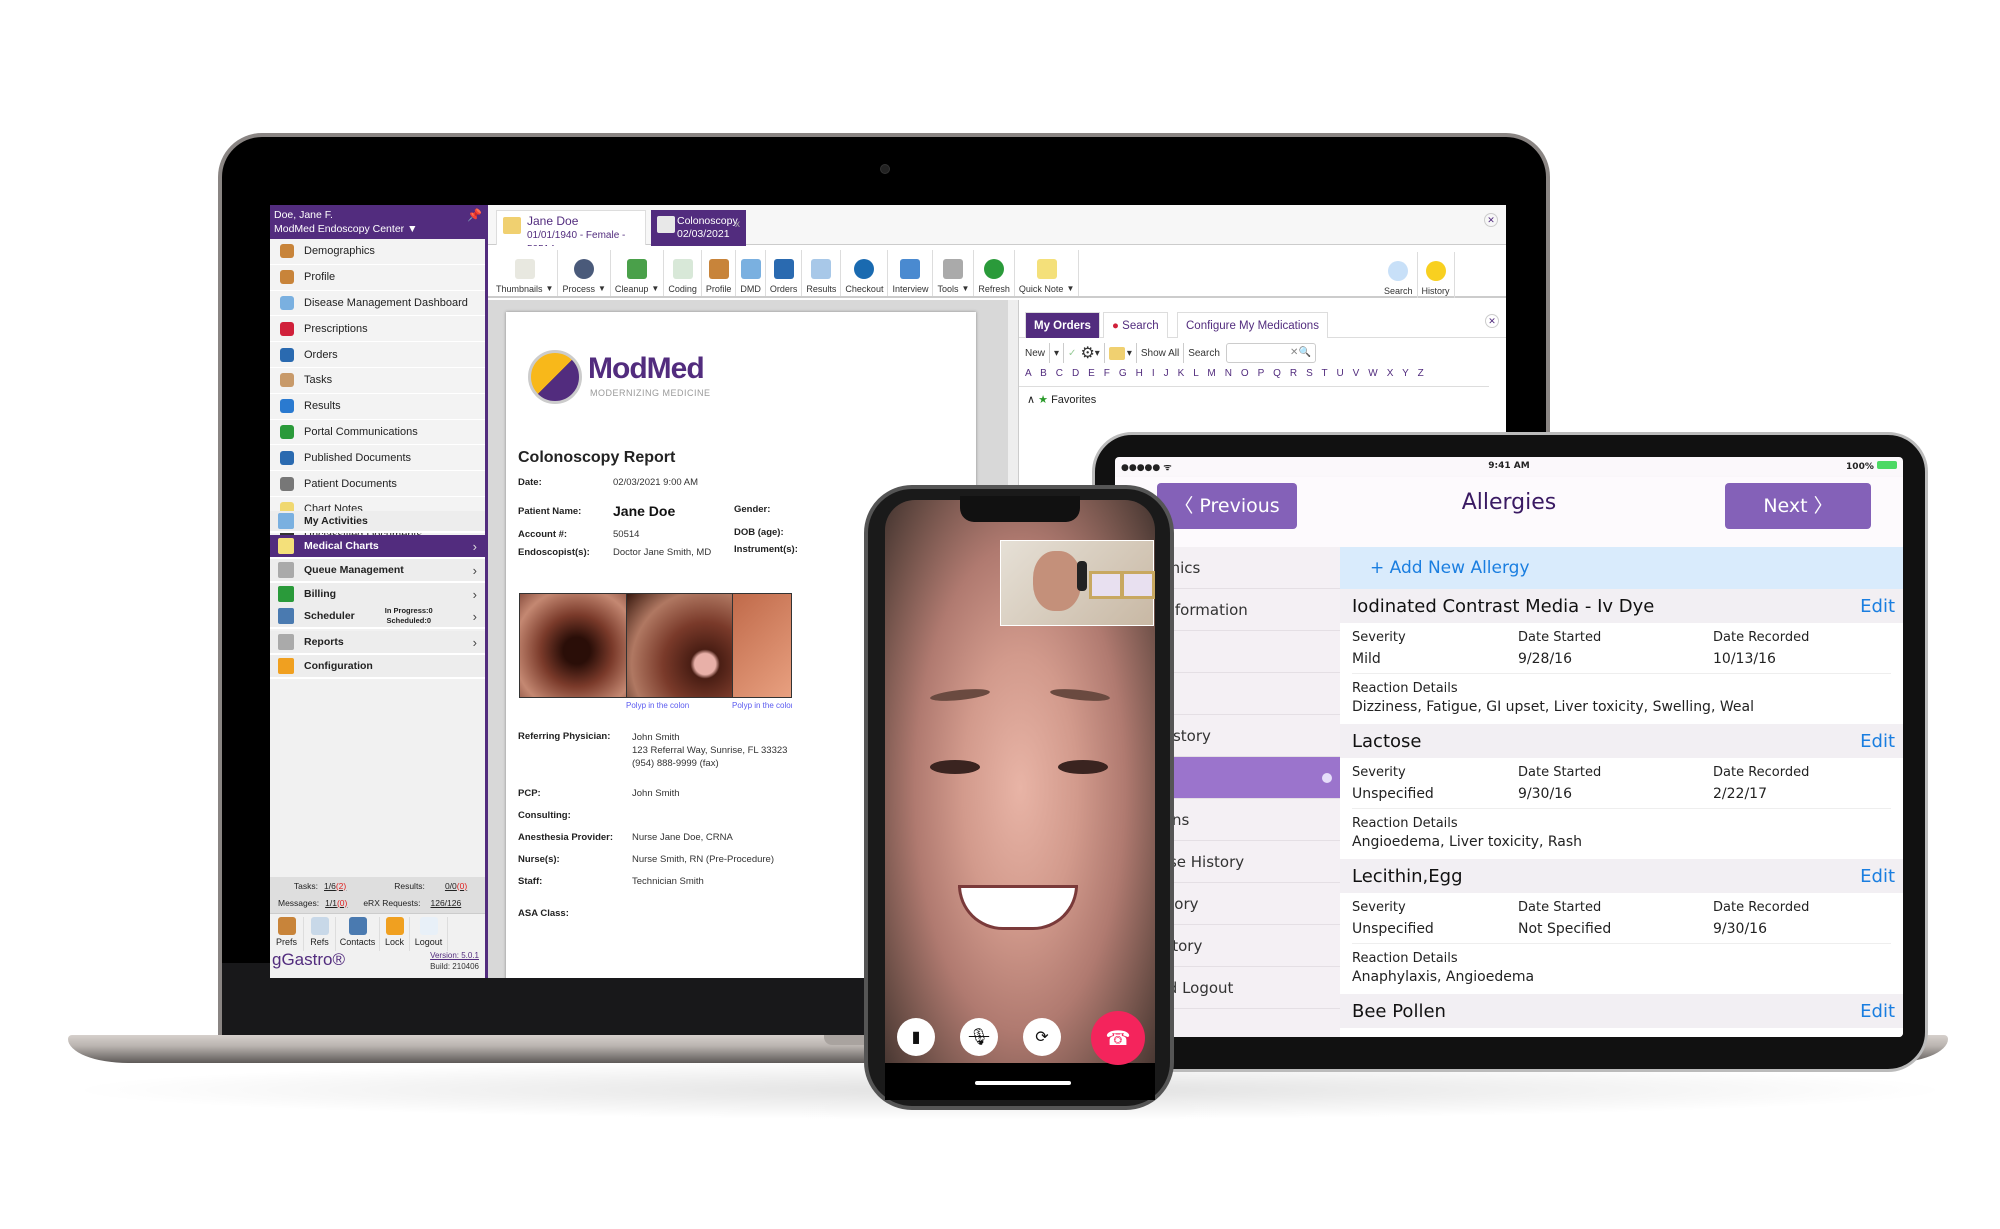 This screenshot has width=2000, height=1229. What do you see at coordinates (335, 886) in the screenshot?
I see `tasks-link: 1/6(2)` at bounding box center [335, 886].